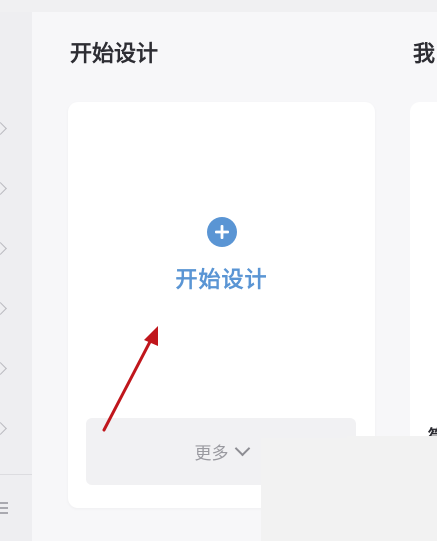  Describe the element at coordinates (424, 54) in the screenshot. I see `section-title-next: 我` at that location.